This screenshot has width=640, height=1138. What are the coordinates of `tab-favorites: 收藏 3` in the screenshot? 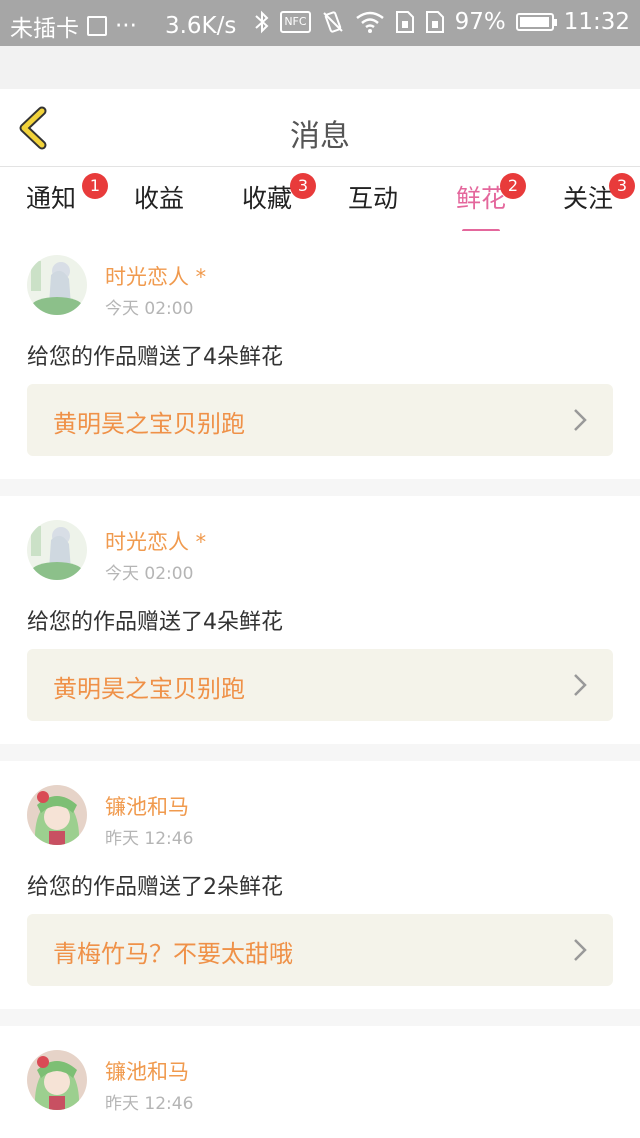 It's located at (279, 198).